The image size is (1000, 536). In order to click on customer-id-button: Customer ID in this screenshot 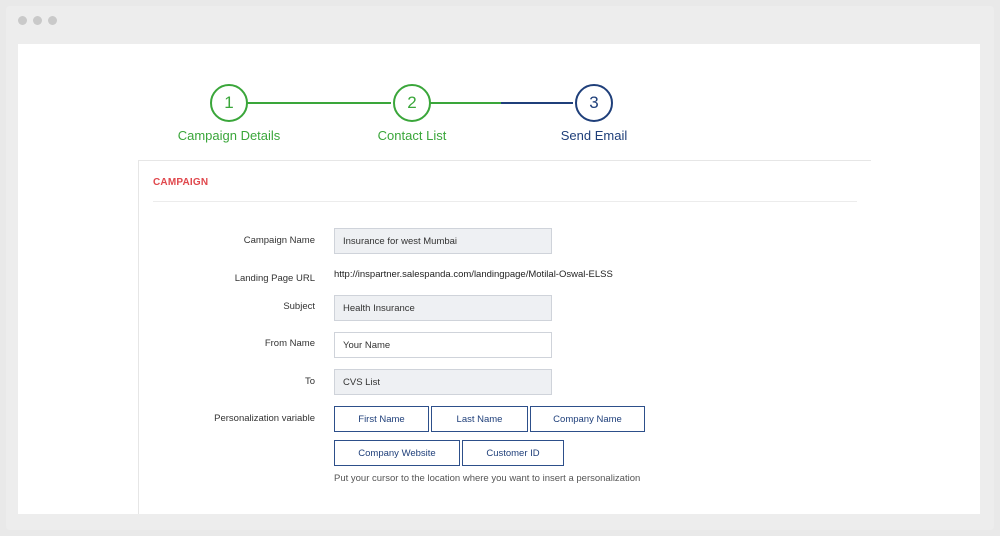, I will do `click(513, 453)`.